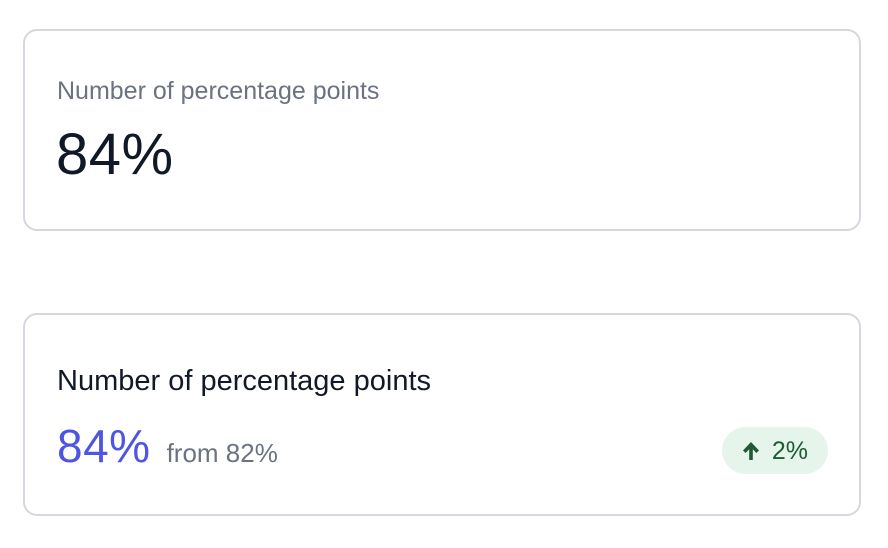 The height and width of the screenshot is (548, 888). What do you see at coordinates (751, 451) in the screenshot?
I see `arrow-up-icon` at bounding box center [751, 451].